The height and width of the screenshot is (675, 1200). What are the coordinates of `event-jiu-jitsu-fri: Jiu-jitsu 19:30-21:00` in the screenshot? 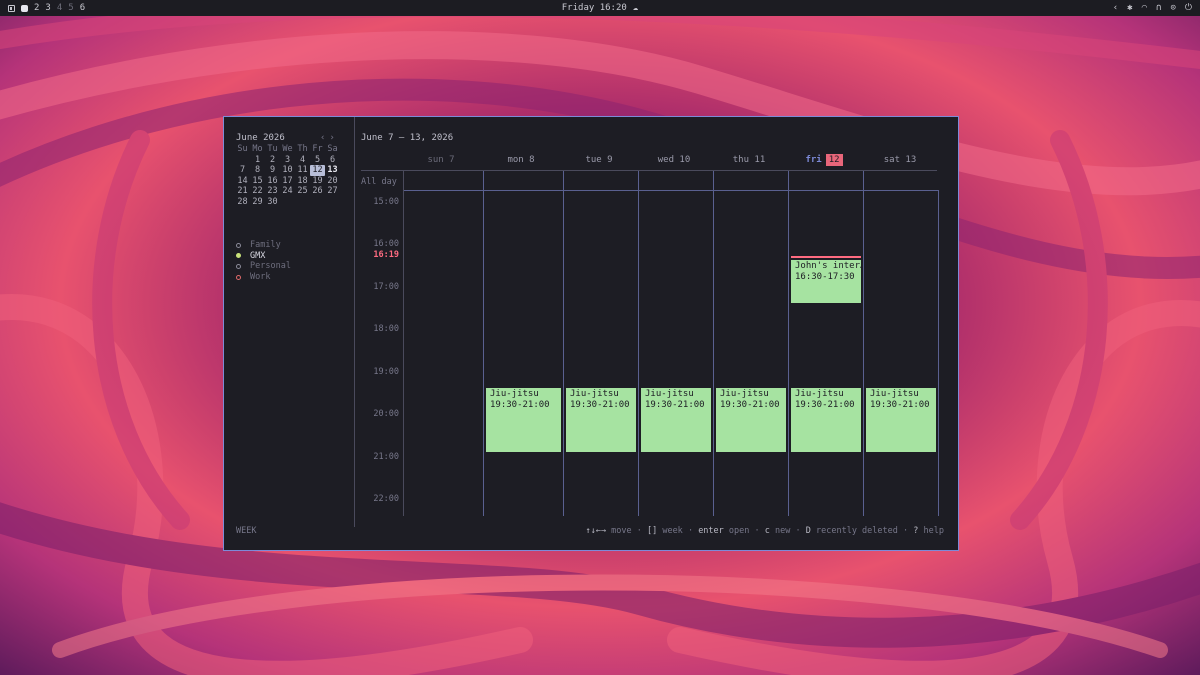 It's located at (826, 420).